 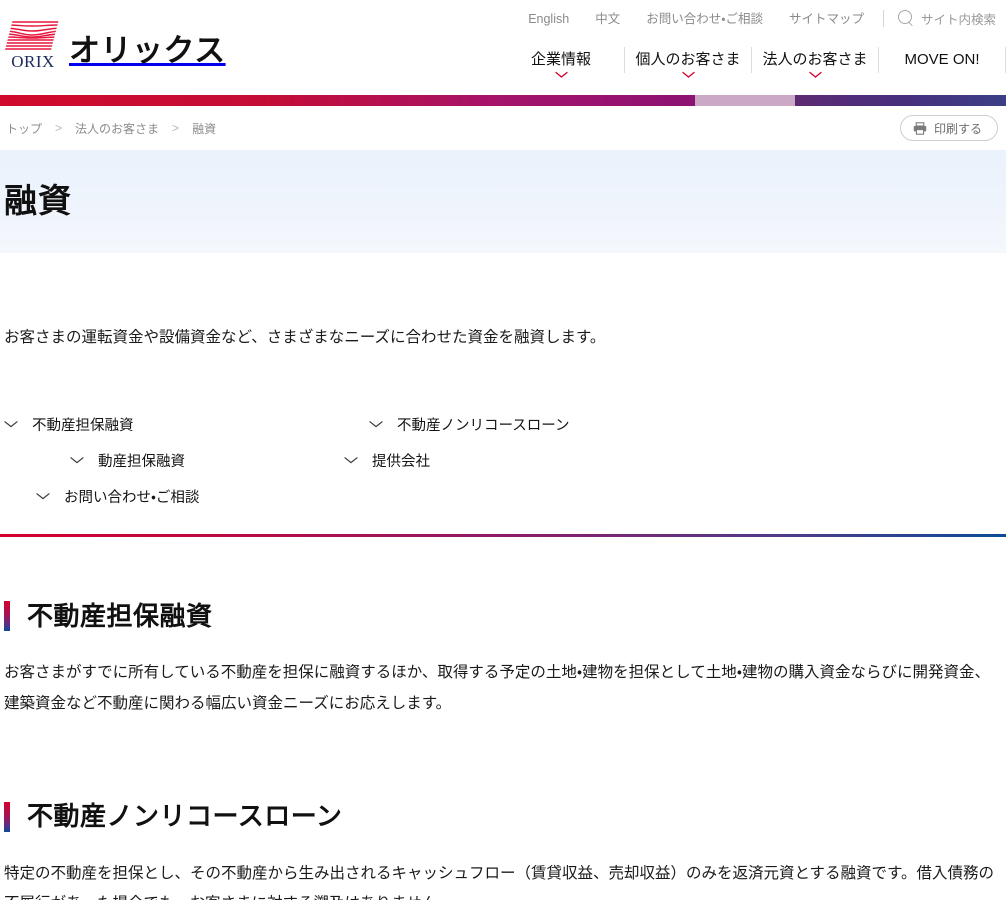 What do you see at coordinates (607, 19) in the screenshot?
I see `util-link-chinese: 中文` at bounding box center [607, 19].